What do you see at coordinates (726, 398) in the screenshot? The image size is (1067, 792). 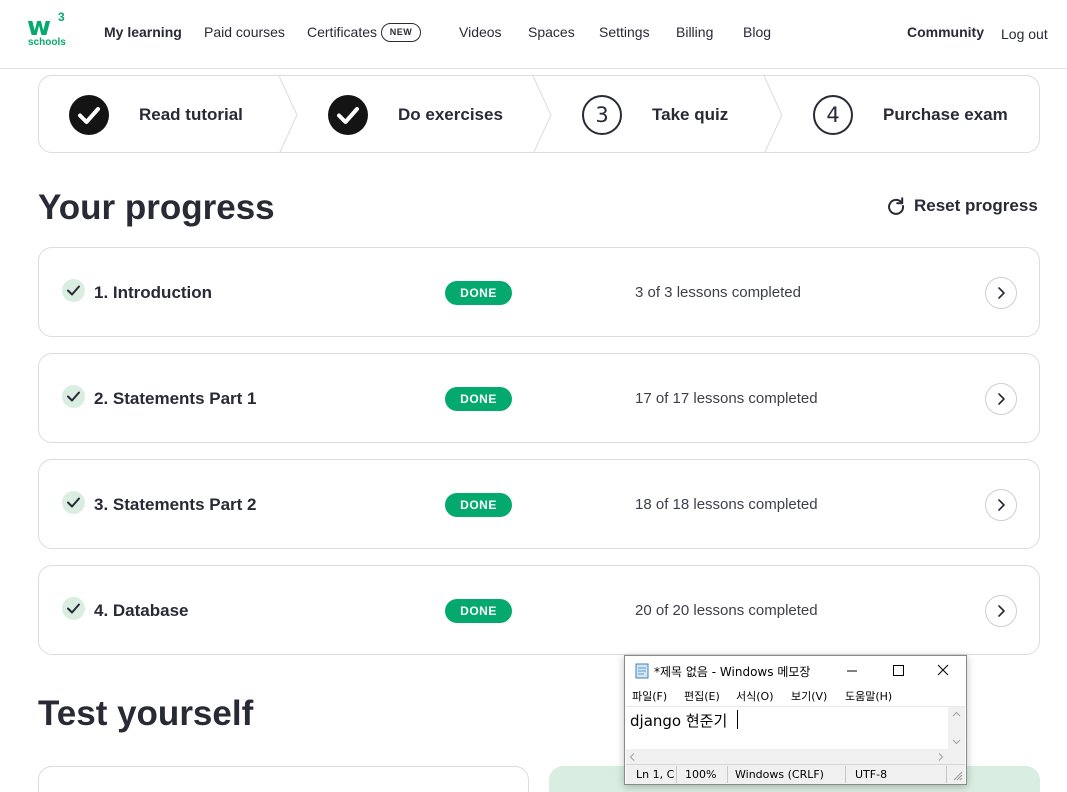 I see `lessons-count: 17 of 17 lessons completed` at bounding box center [726, 398].